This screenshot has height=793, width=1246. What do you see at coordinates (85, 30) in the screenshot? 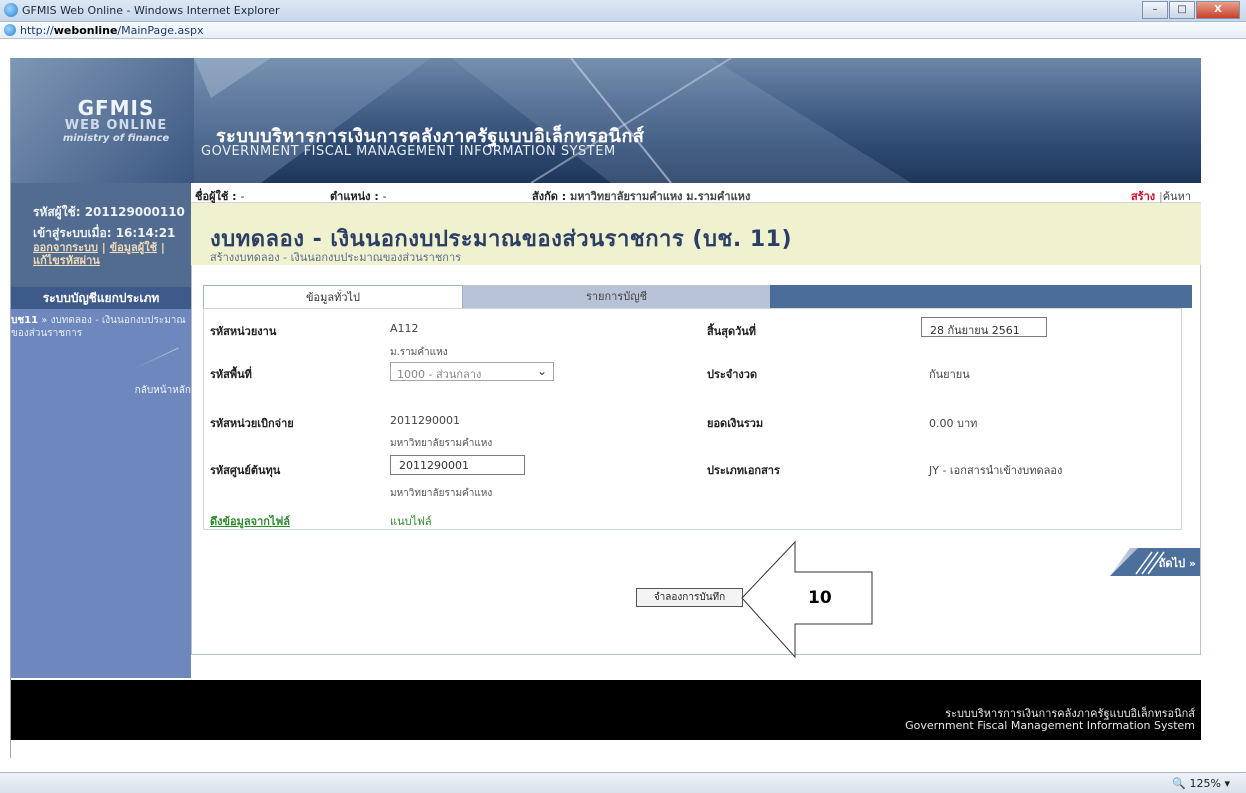
I see `url-host: webonline` at bounding box center [85, 30].